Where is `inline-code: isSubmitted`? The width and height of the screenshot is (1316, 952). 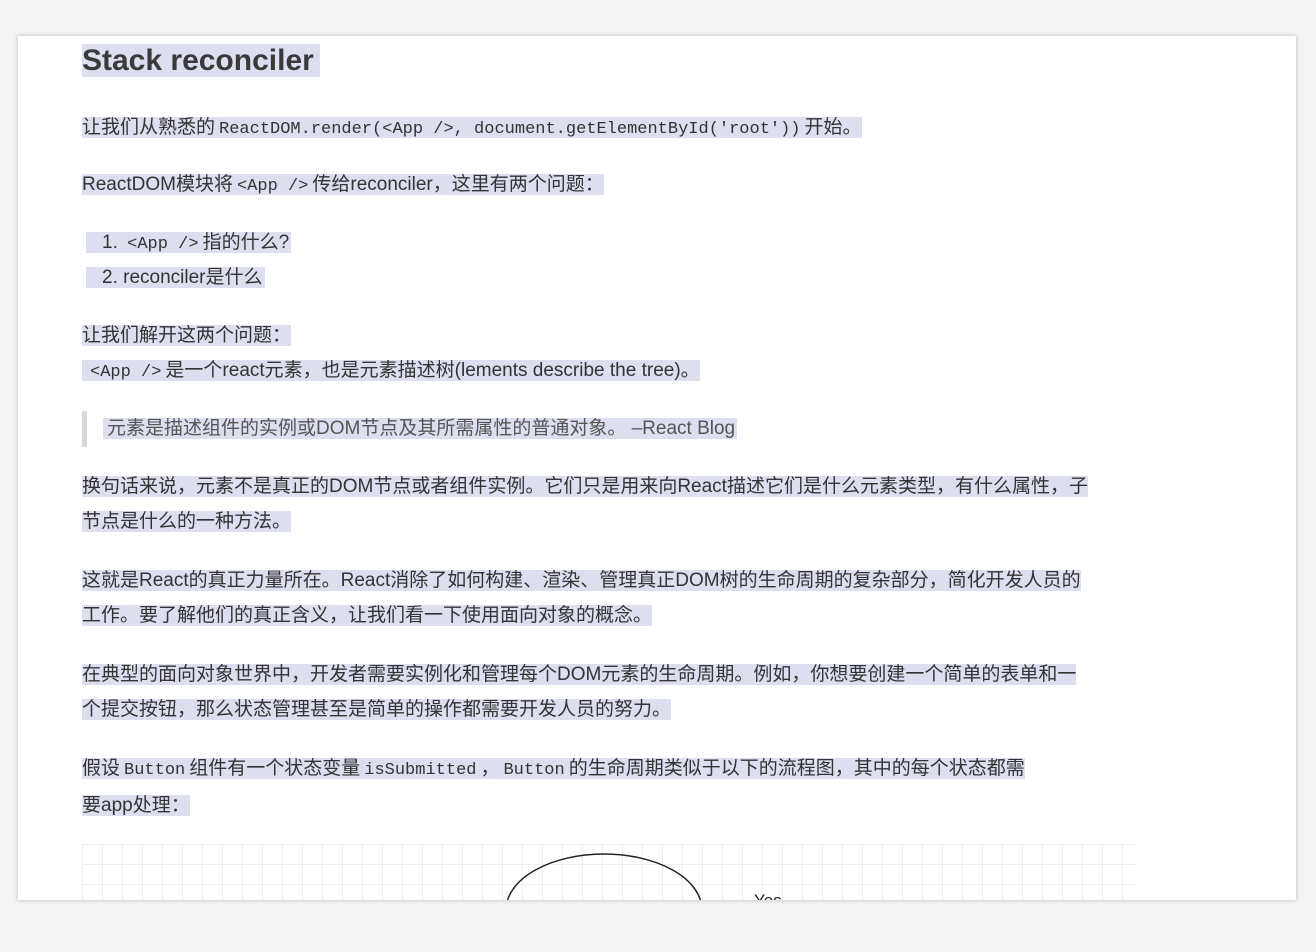
inline-code: isSubmitted is located at coordinates (420, 770).